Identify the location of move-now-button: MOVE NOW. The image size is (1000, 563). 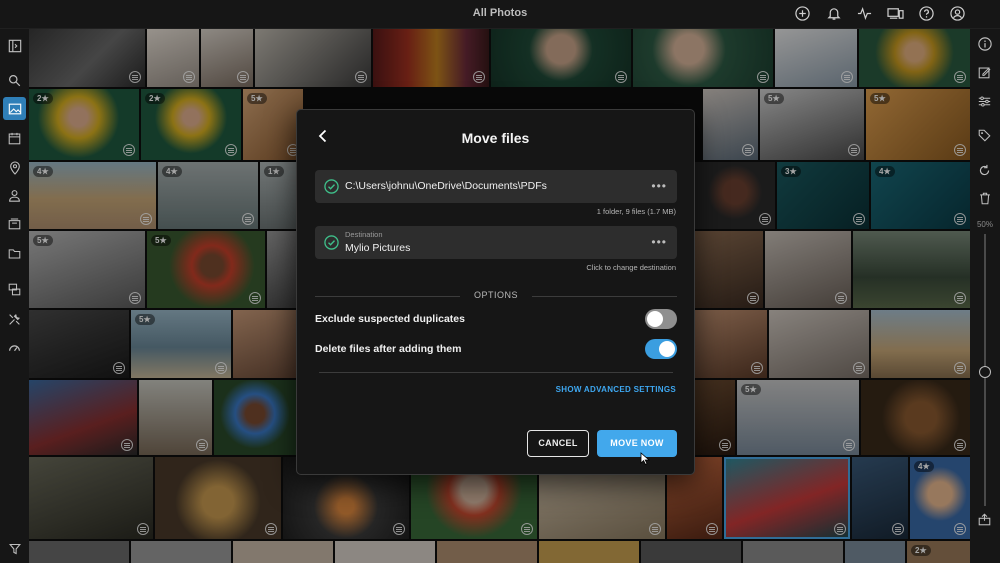
(637, 443).